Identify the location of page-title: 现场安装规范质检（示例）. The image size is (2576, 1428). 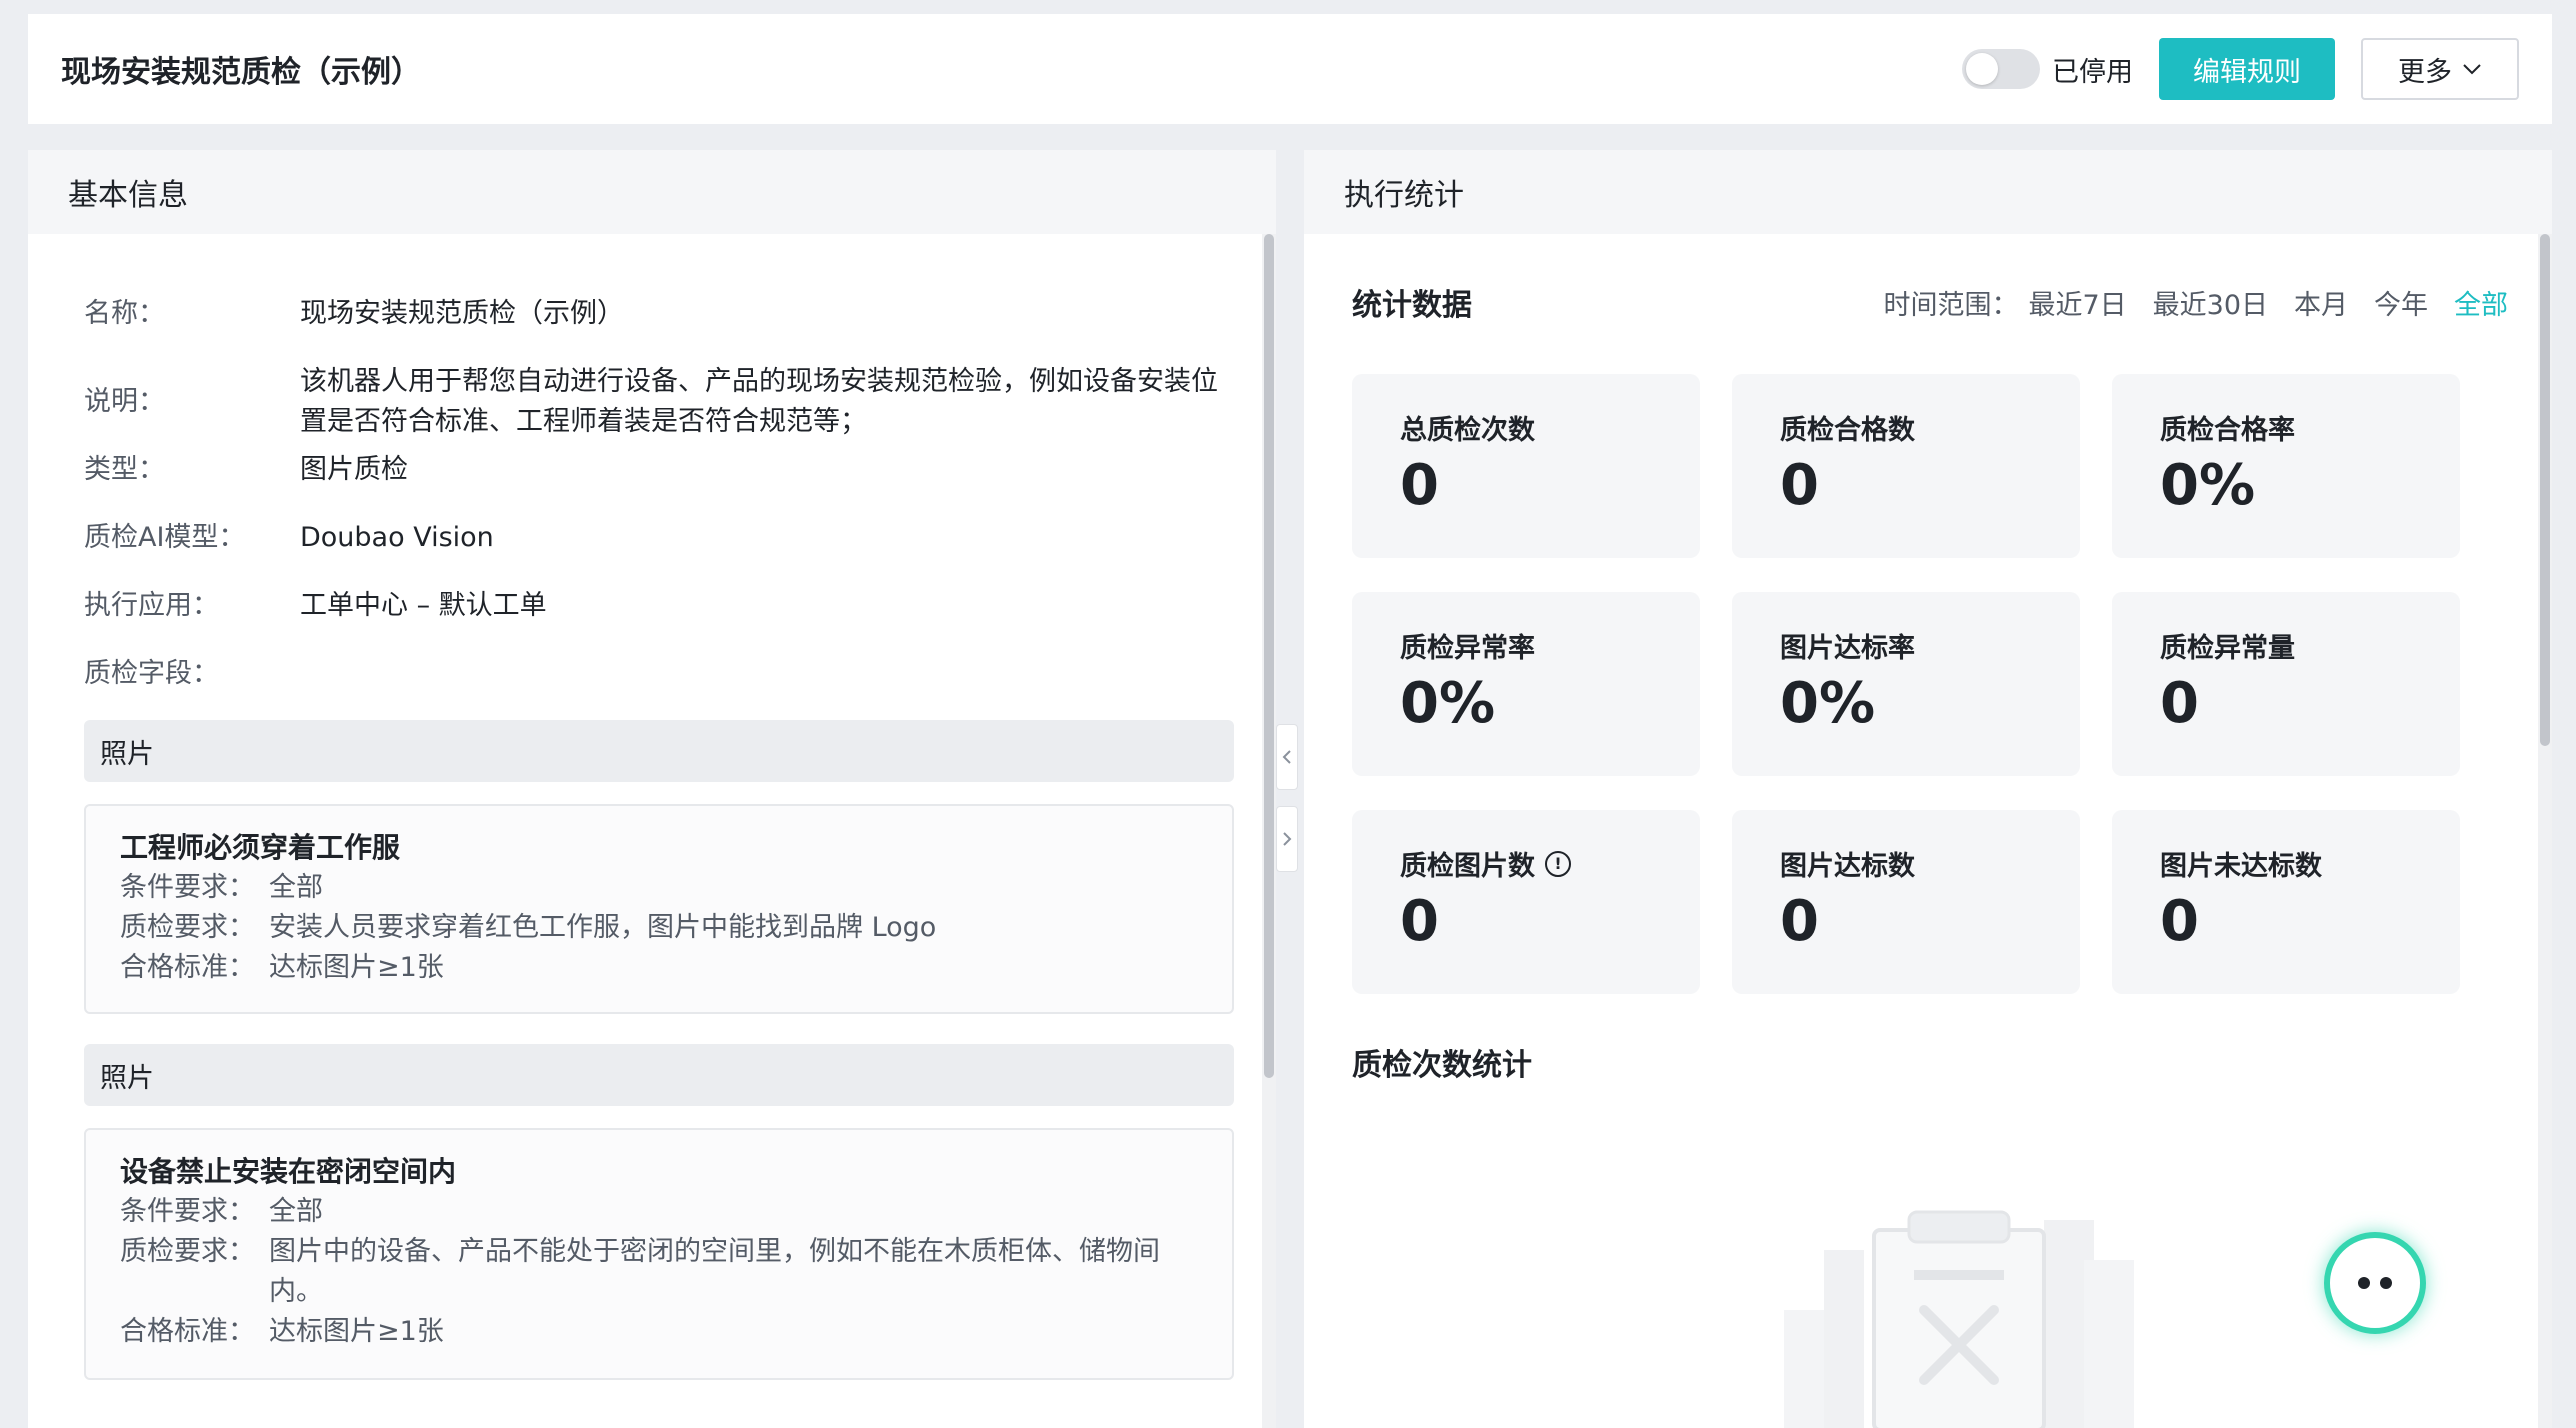
(241, 72).